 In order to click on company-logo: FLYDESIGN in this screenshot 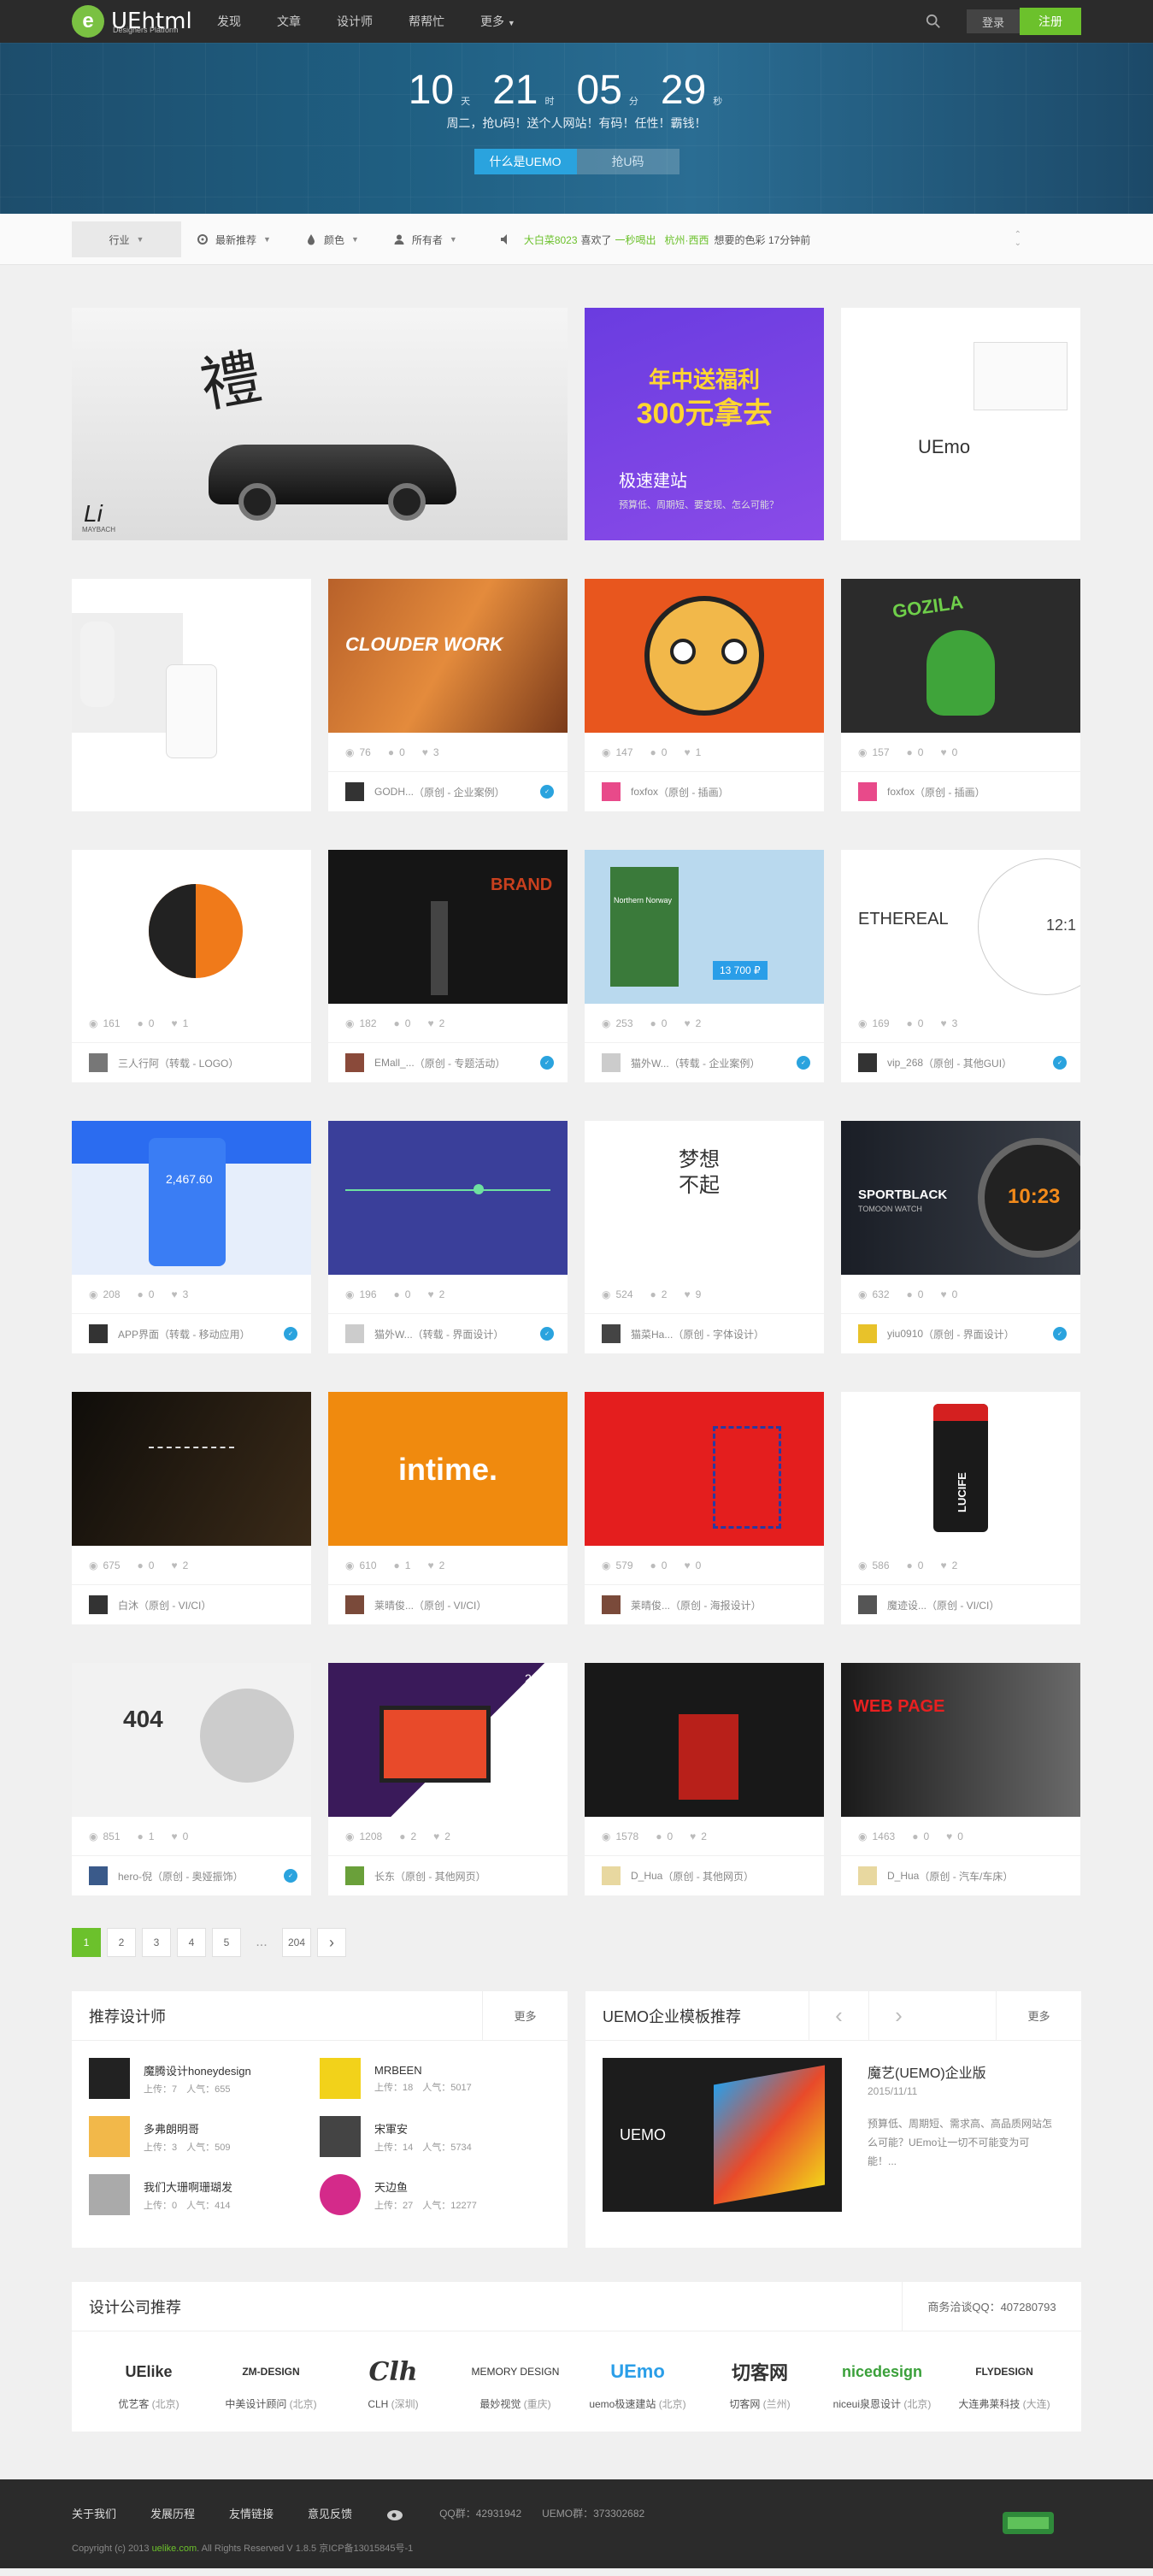, I will do `click(1004, 2371)`.